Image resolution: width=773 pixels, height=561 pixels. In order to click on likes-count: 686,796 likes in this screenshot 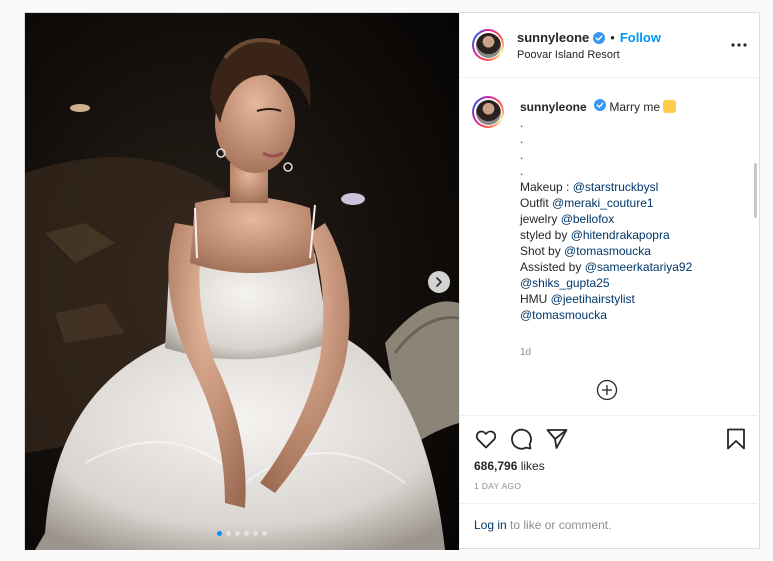, I will do `click(509, 466)`.